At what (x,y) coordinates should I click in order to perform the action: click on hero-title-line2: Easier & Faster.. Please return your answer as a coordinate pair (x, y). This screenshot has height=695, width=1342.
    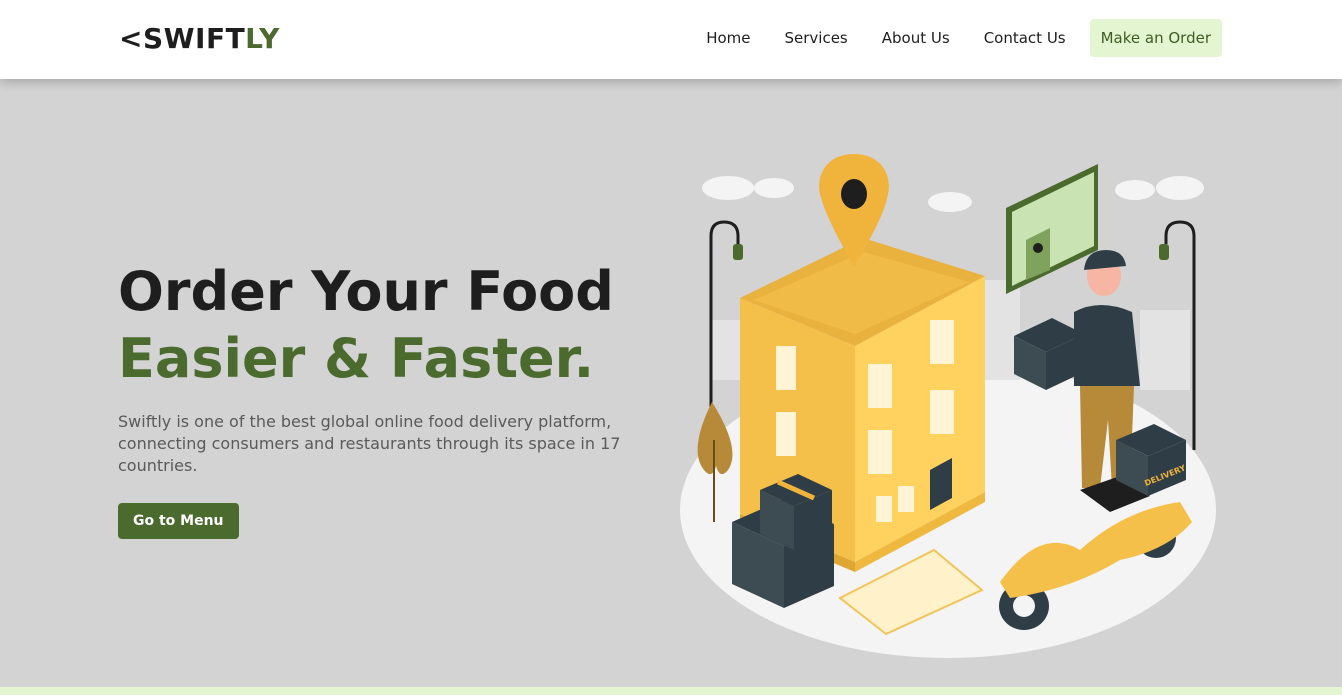
    Looking at the image, I should click on (356, 358).